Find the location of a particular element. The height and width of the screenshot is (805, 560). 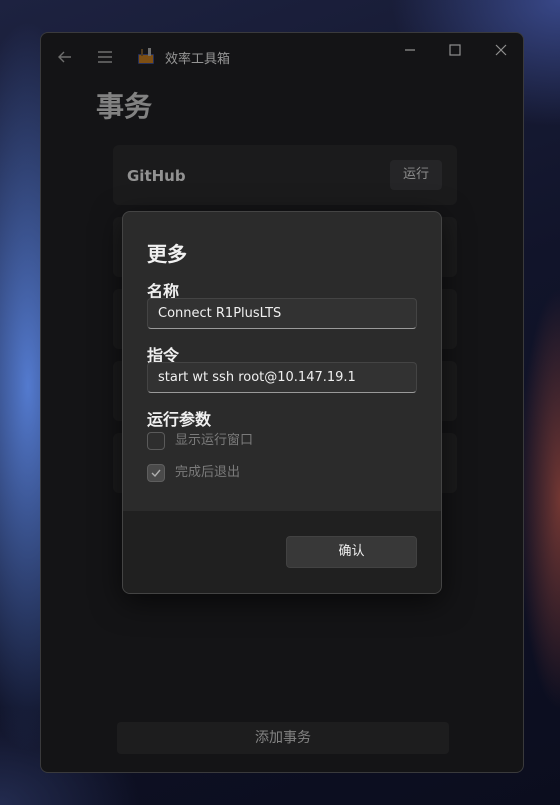

params-label: 运行参数 is located at coordinates (179, 419).